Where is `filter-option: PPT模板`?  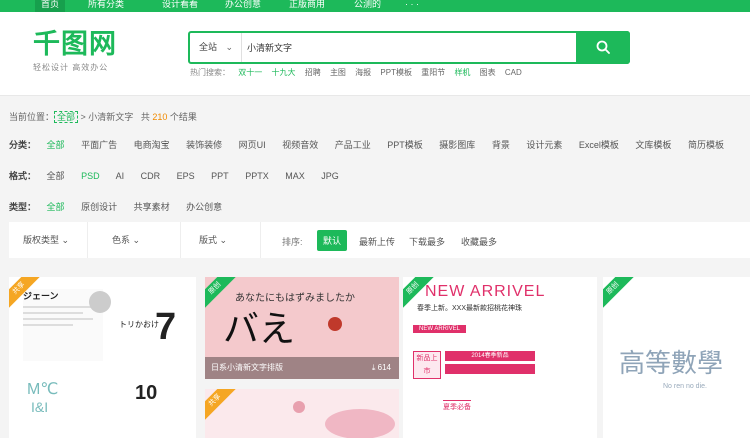
filter-option: PPT模板 is located at coordinates (405, 145).